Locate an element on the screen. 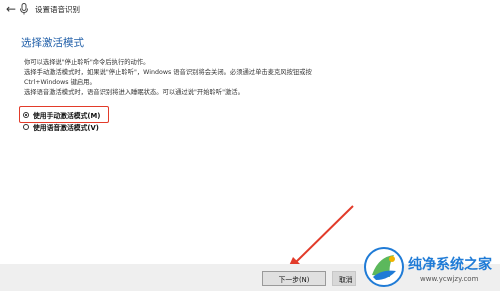  cancel-button: 取消 is located at coordinates (344, 278).